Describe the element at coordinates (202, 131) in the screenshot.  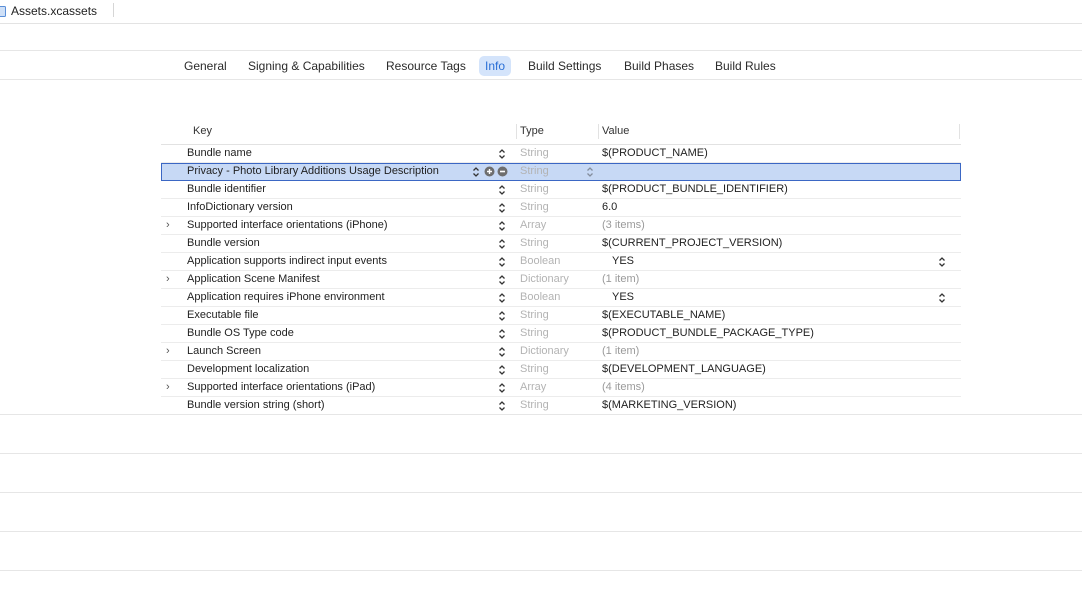
I see `column-header-key: Key` at that location.